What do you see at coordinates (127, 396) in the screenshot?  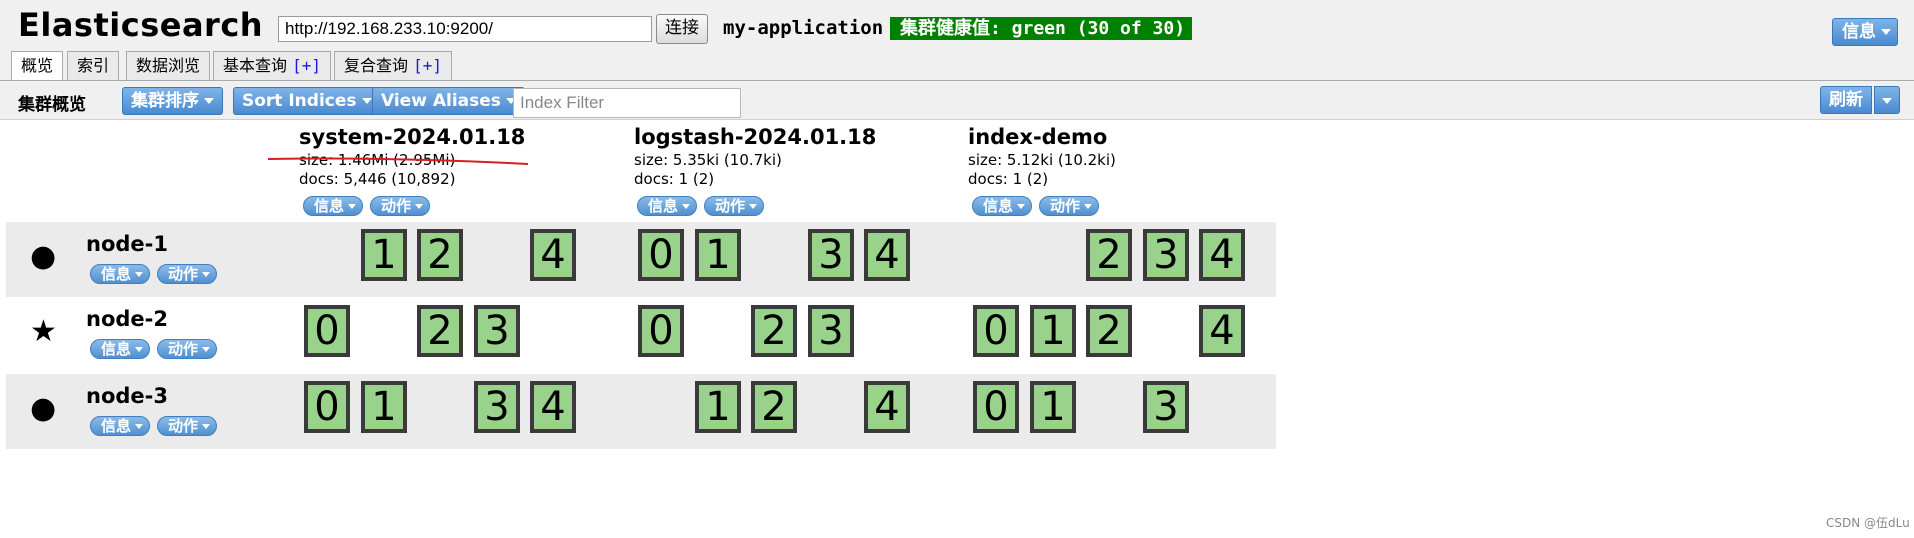 I see `node-name: node-3` at bounding box center [127, 396].